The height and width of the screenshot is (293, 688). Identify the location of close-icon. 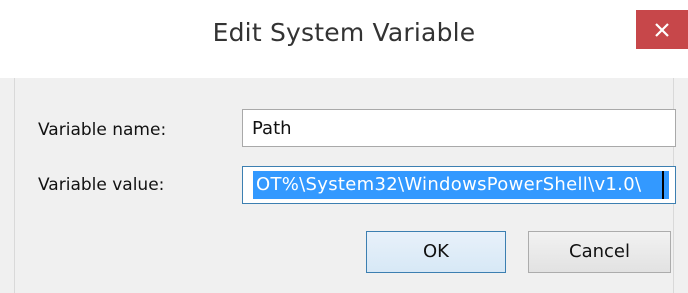
(662, 30).